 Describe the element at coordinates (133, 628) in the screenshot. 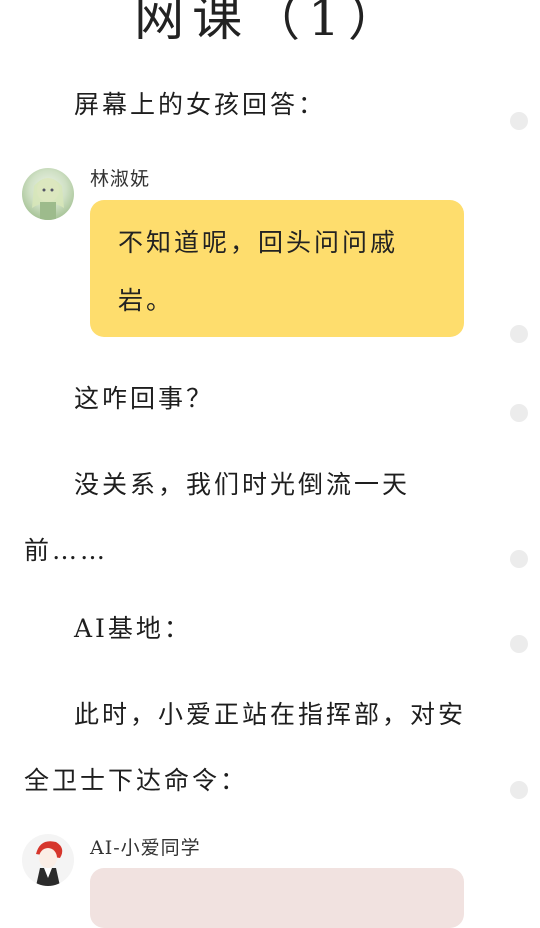

I see `narration-paragraph: AI基地：` at that location.